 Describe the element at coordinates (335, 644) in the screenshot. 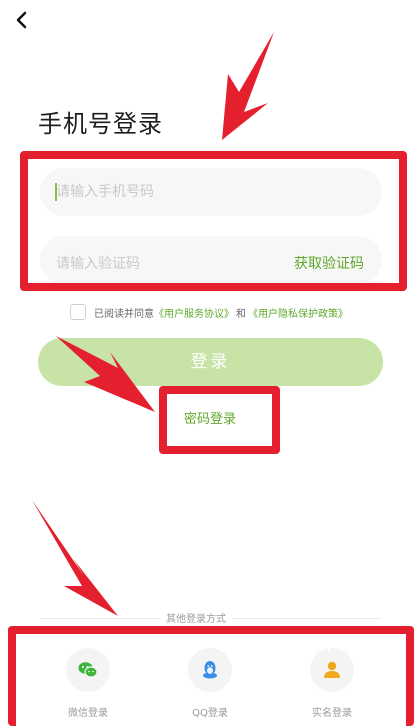

I see `watermark: 7Z下载站` at that location.